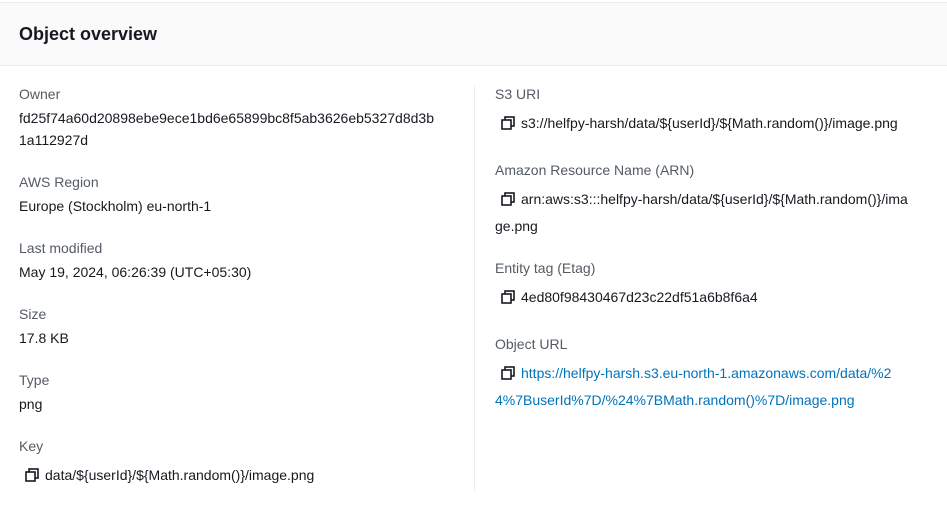 This screenshot has height=509, width=947. Describe the element at coordinates (135, 272) in the screenshot. I see `last-modified-value: May 19, 2024, 06:26:39 (UTC+05:30)` at that location.